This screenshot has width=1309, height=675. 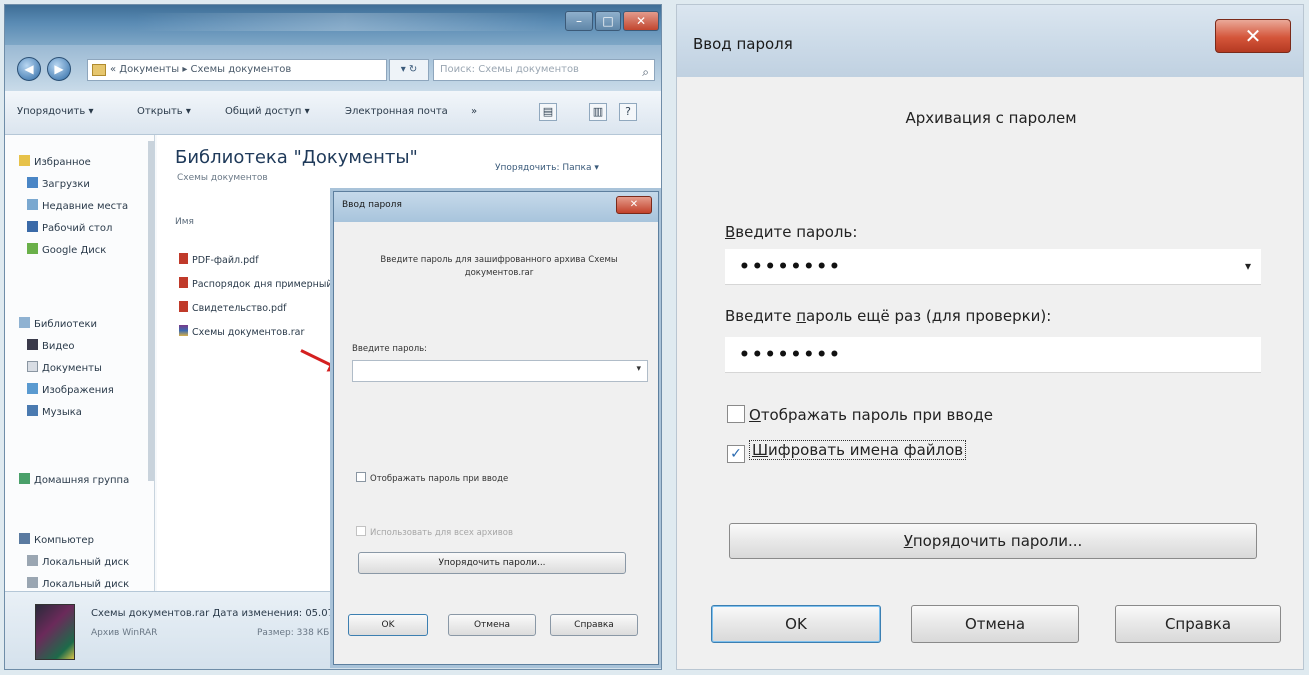 I want to click on details-size: Размер: 338 КБ, so click(x=293, y=633).